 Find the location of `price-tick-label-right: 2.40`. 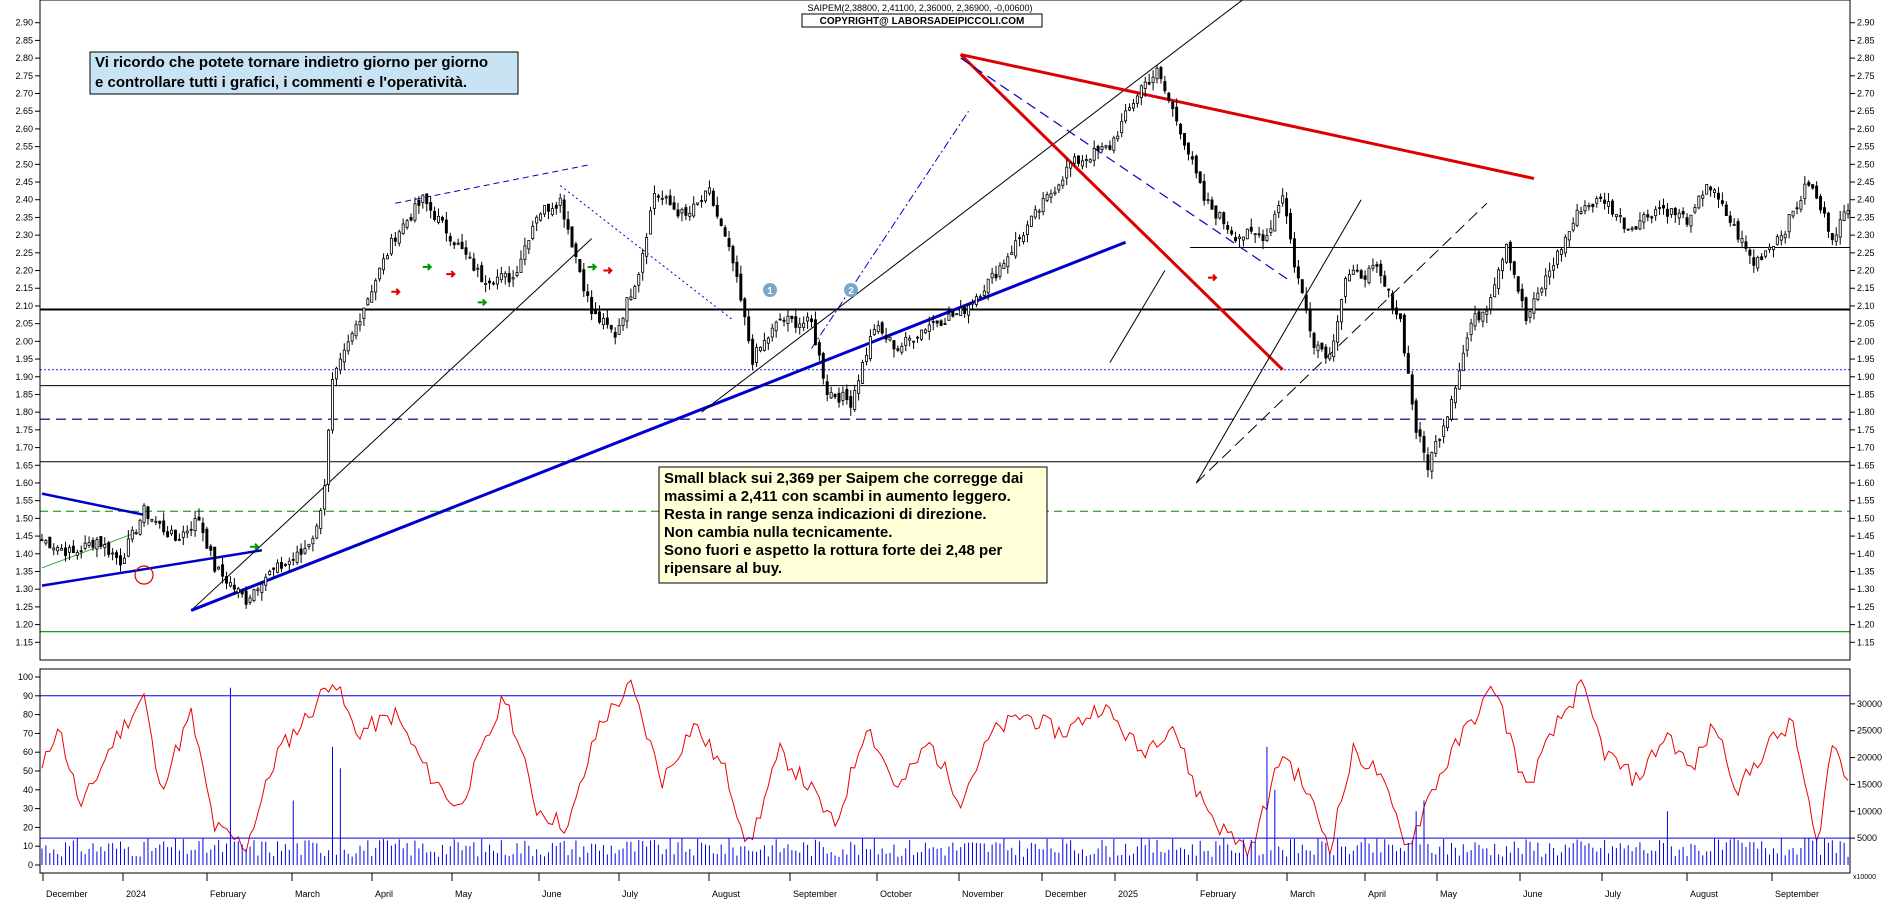

price-tick-label-right: 2.40 is located at coordinates (1866, 200).